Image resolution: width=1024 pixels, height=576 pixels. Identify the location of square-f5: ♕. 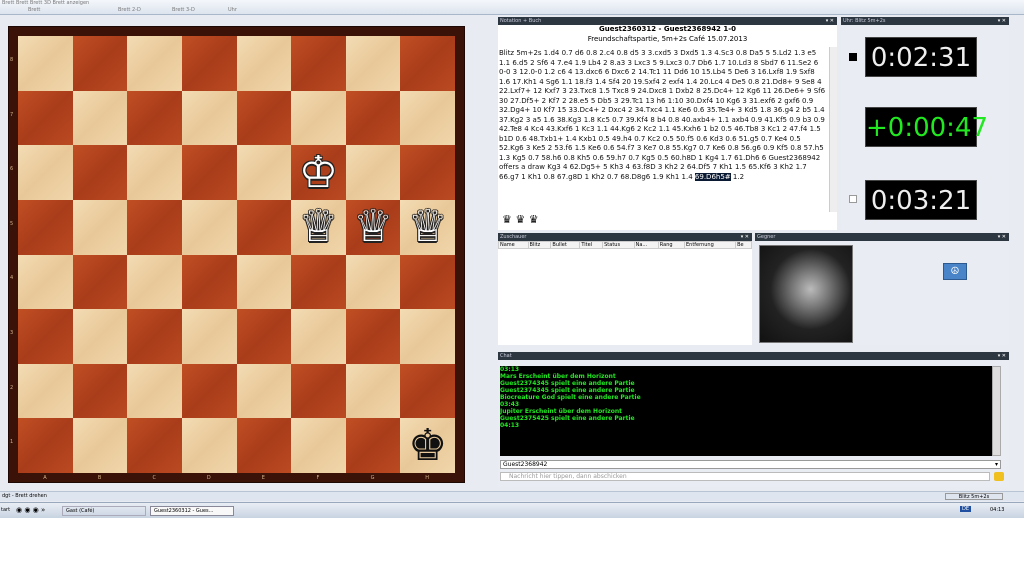
(318, 227).